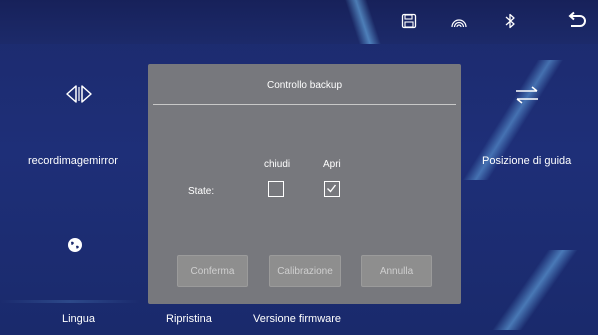 The width and height of the screenshot is (598, 335). I want to click on back-icon, so click(576, 21).